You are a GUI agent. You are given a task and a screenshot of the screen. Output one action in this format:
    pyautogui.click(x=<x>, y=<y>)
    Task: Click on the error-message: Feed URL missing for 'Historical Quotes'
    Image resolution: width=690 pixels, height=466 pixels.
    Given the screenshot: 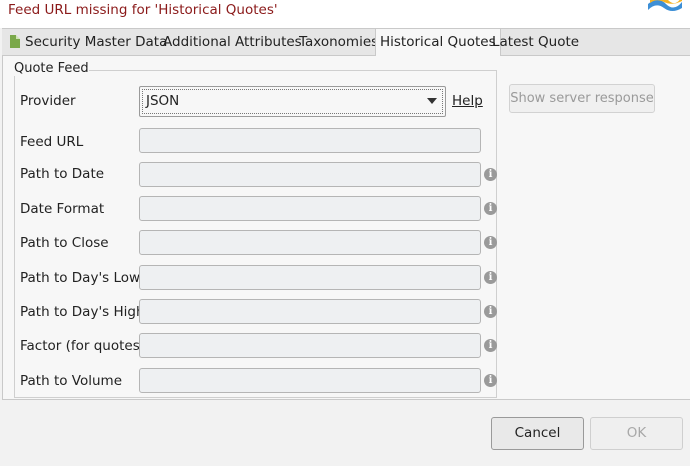 What is the action you would take?
    pyautogui.click(x=143, y=10)
    